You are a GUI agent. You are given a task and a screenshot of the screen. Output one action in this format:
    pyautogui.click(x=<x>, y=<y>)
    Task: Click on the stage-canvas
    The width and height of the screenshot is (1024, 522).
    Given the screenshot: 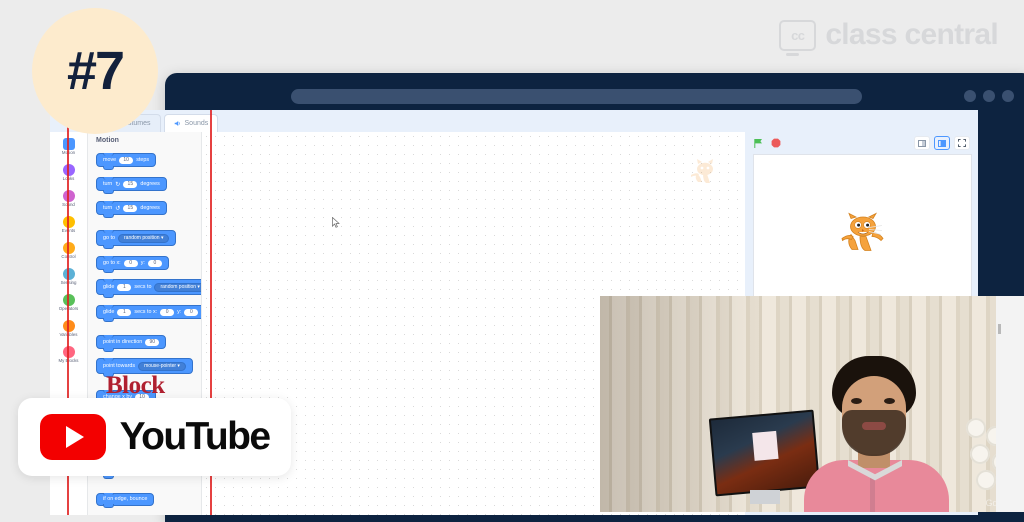 What is the action you would take?
    pyautogui.click(x=862, y=236)
    